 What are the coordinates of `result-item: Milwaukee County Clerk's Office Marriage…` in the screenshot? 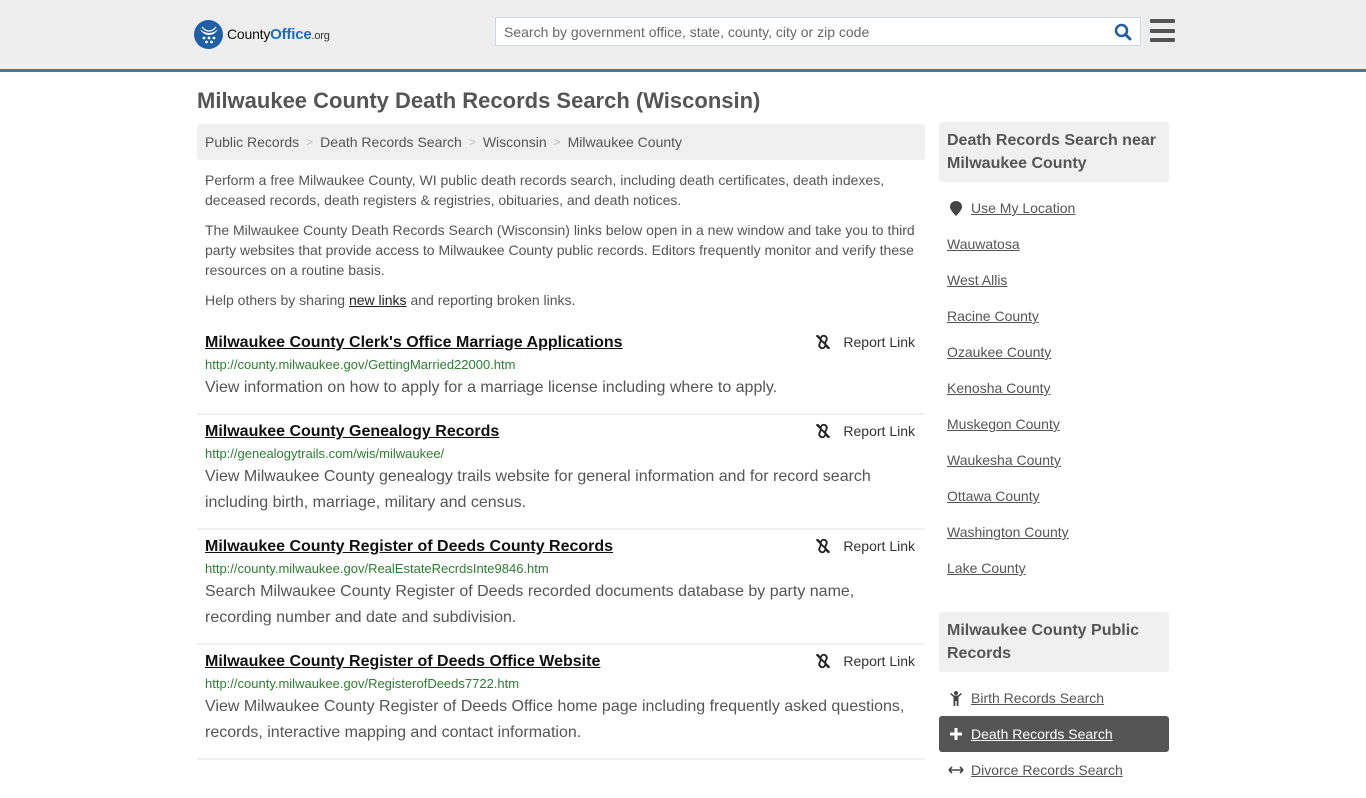 It's located at (561, 370).